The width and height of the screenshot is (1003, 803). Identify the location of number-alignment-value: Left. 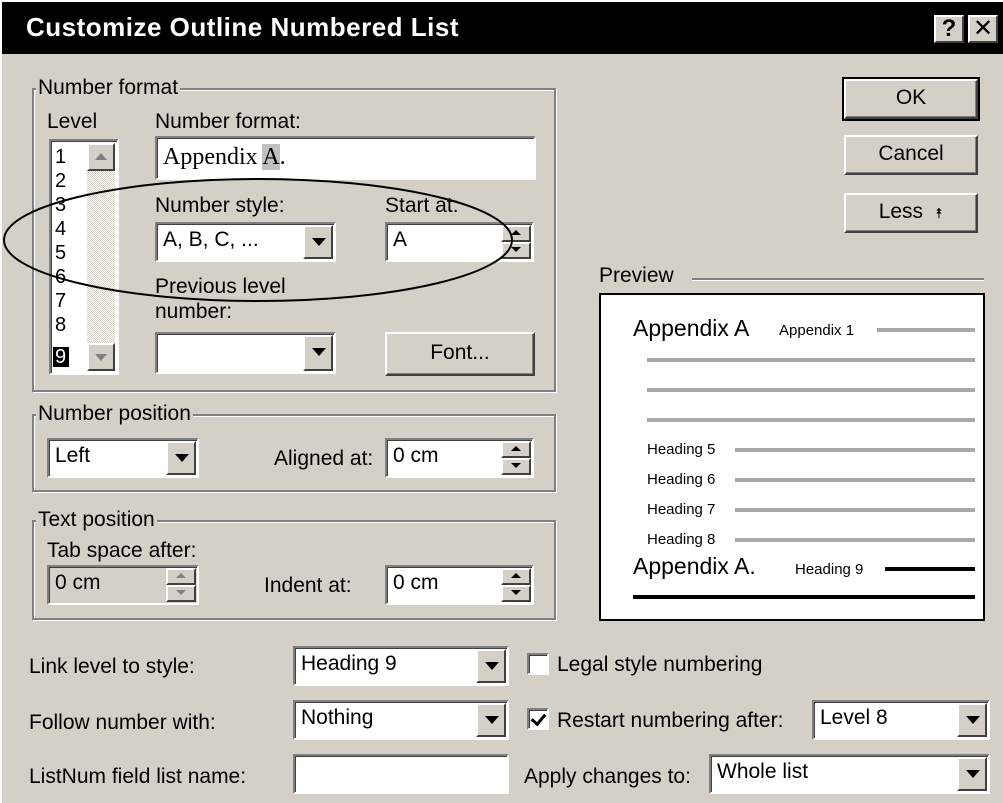
(73, 455).